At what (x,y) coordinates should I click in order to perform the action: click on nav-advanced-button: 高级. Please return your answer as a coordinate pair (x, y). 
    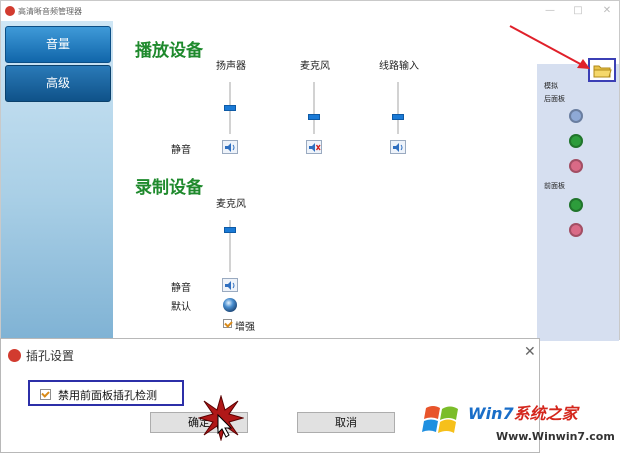
    Looking at the image, I should click on (58, 83).